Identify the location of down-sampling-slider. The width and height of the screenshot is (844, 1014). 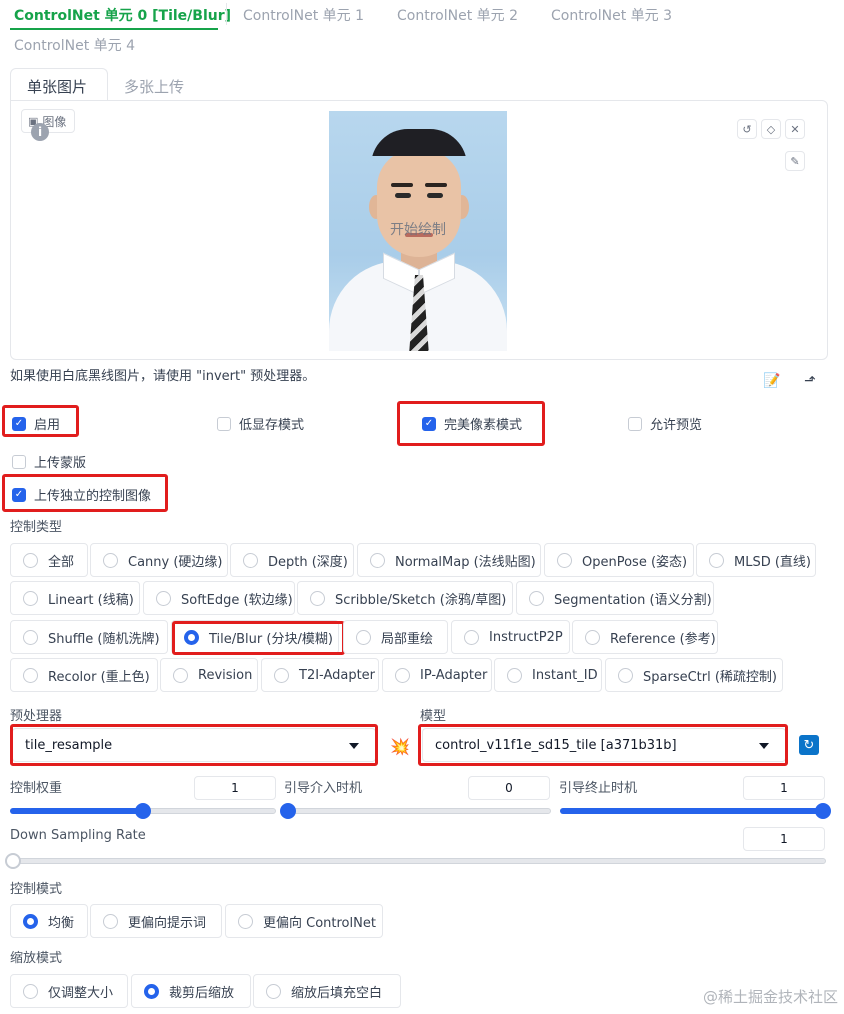
(415, 861).